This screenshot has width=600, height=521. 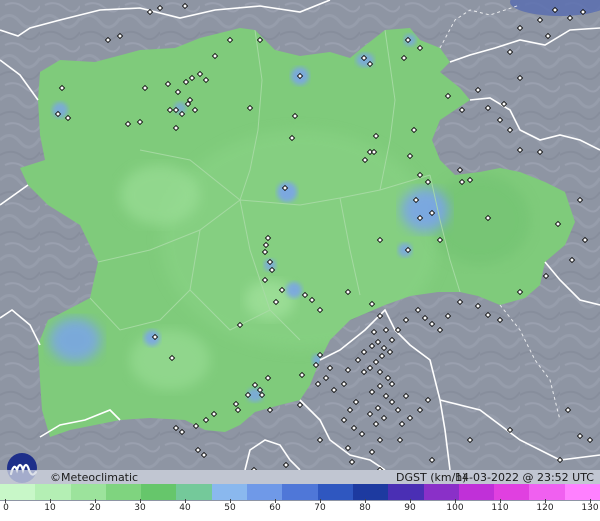 What do you see at coordinates (500, 508) in the screenshot?
I see `color-scale-tick-label: 110` at bounding box center [500, 508].